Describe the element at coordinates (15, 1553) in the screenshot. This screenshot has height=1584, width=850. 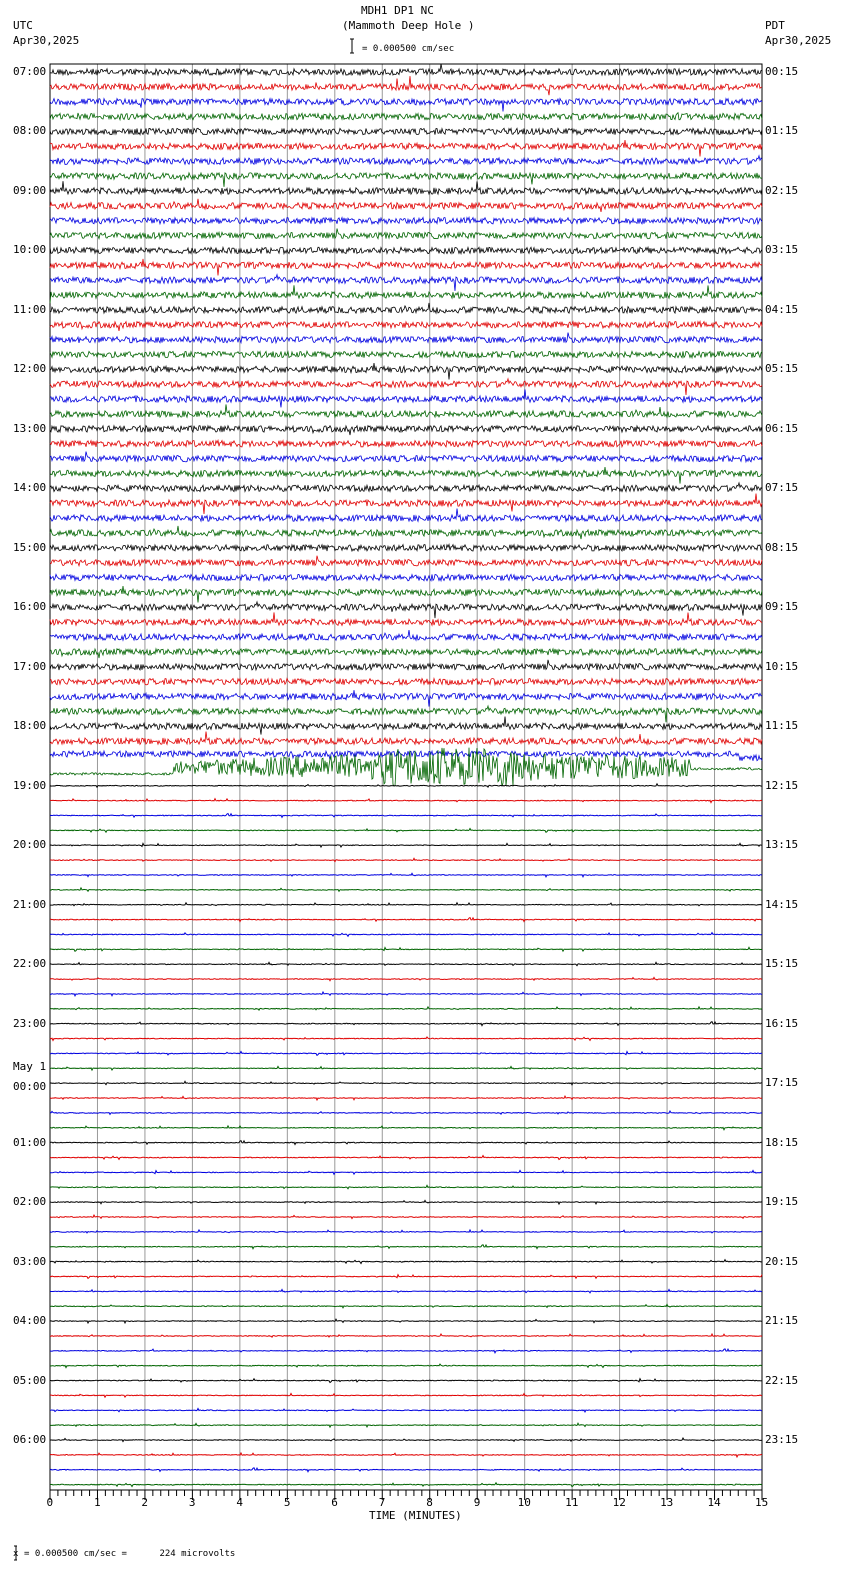
I see `footer-scale-bar-icon` at that location.